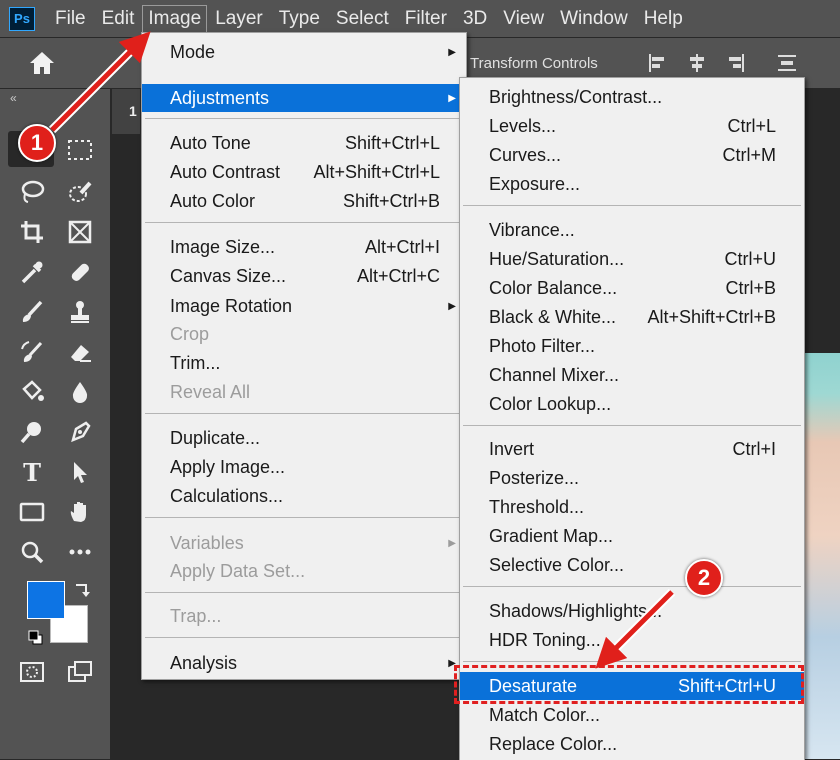 The height and width of the screenshot is (760, 840). Describe the element at coordinates (32, 432) in the screenshot. I see `dodge-tool-icon` at that location.